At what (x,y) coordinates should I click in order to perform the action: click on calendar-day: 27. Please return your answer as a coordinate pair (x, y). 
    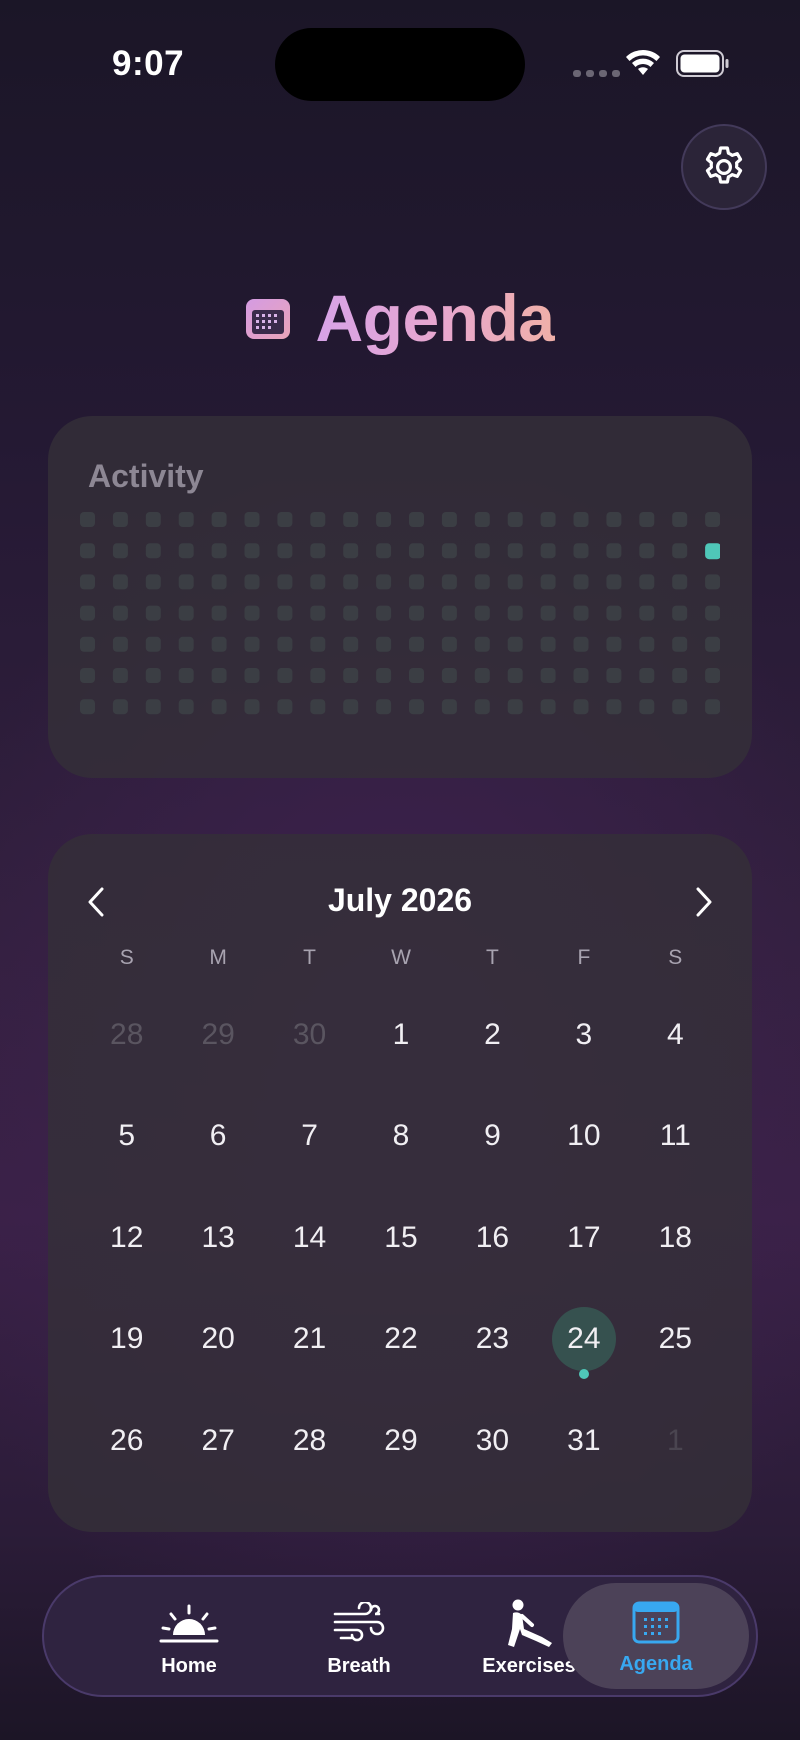
    Looking at the image, I should click on (217, 1441).